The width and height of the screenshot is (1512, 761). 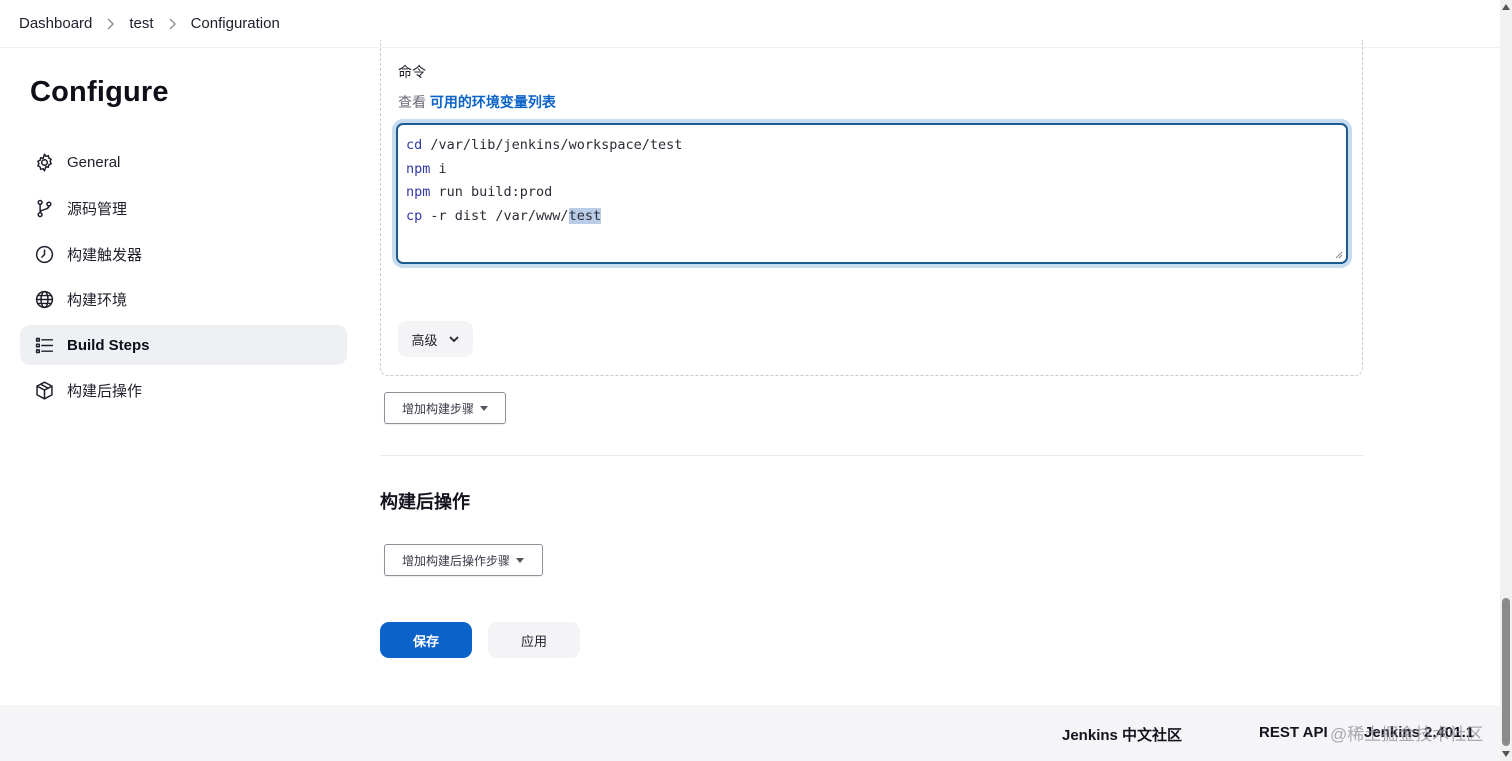 I want to click on footer-community-link: Jenkins 中文社区, so click(x=1122, y=734).